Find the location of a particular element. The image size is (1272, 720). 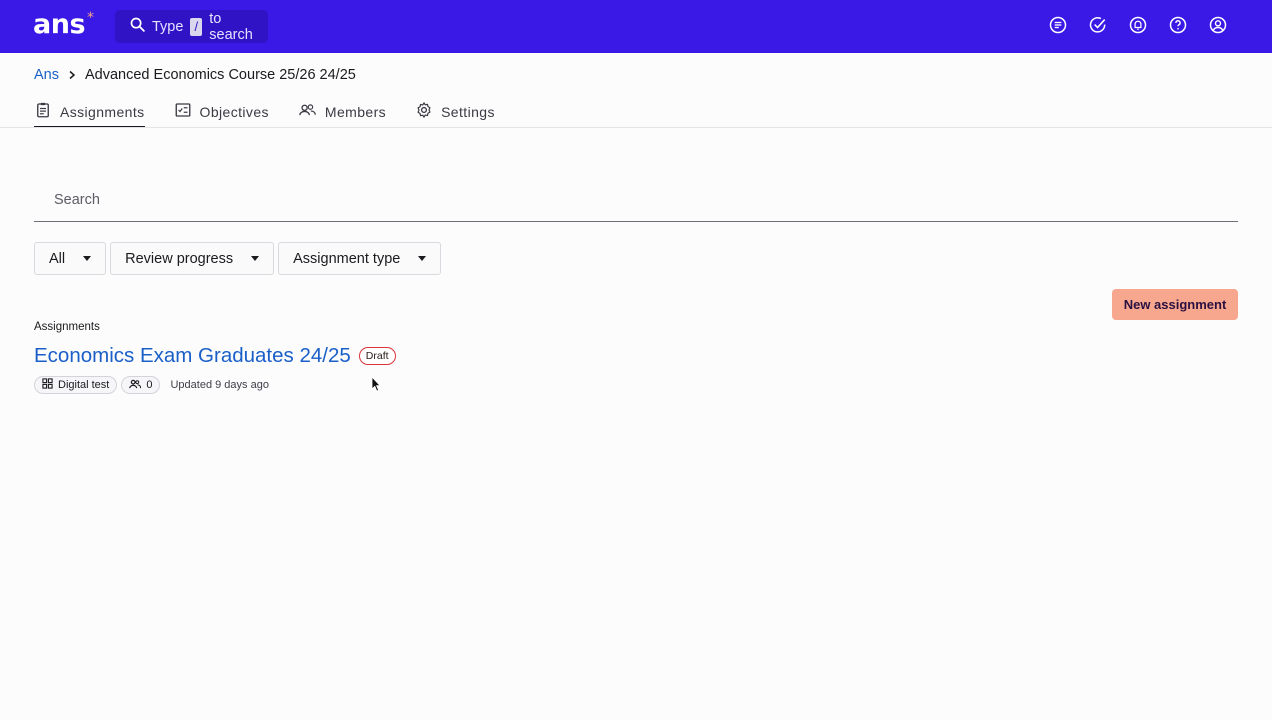

tab-members: Members is located at coordinates (342, 111).